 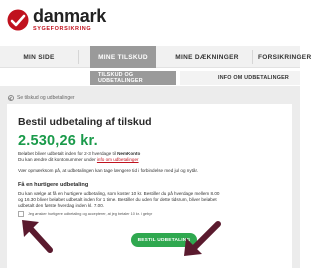 I want to click on tab-mine-tilskud: MINE TILSKUD, so click(x=123, y=57).